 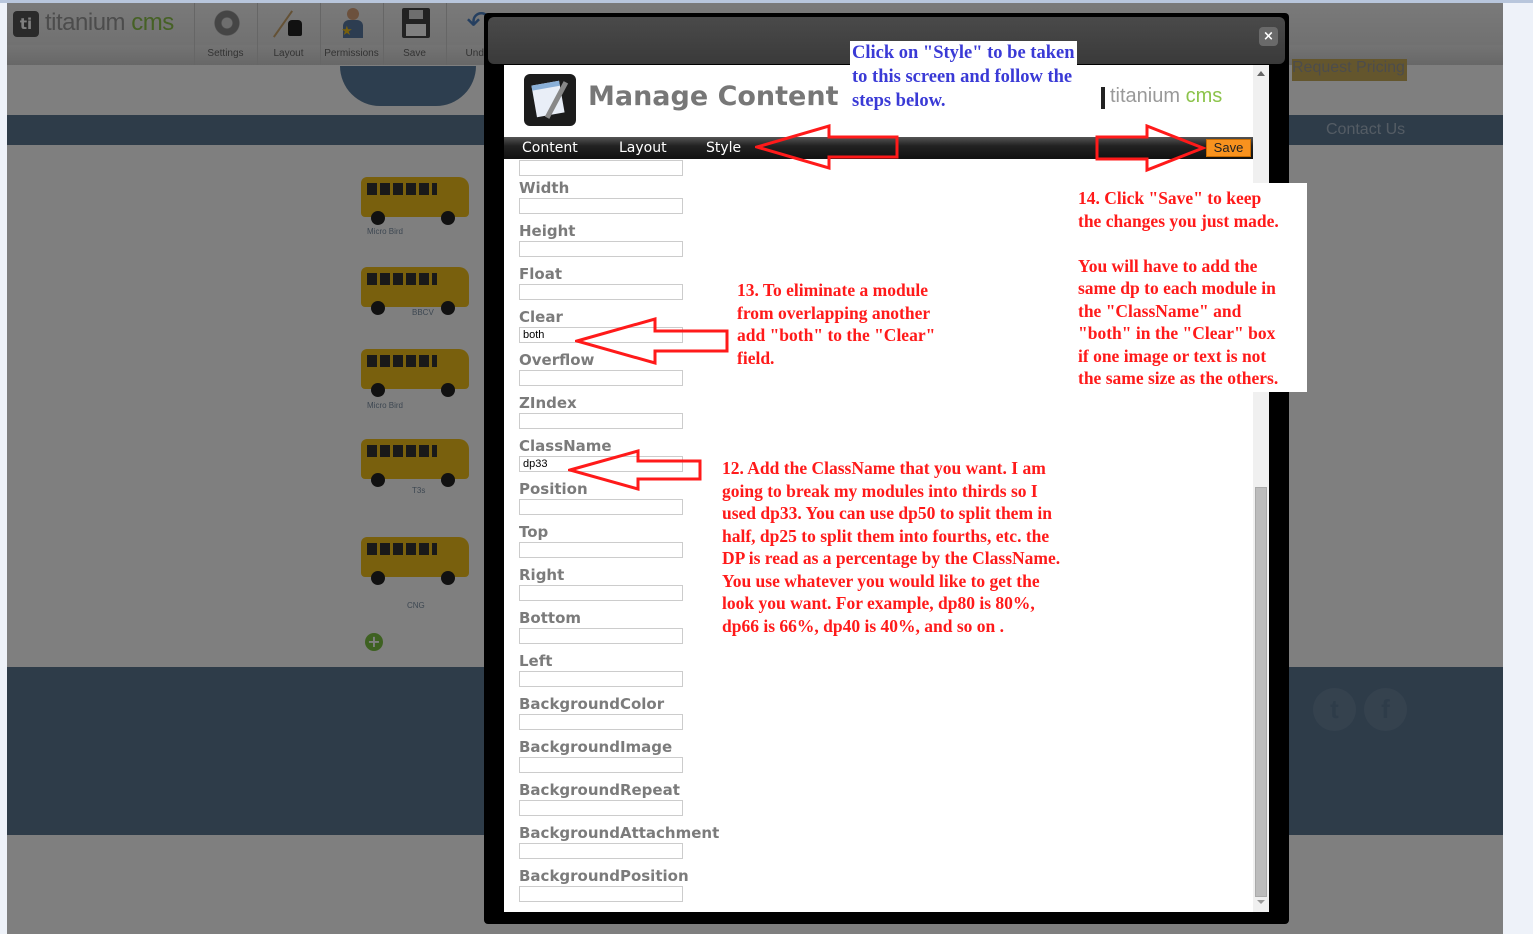 I want to click on background-position-input, so click(x=601, y=894).